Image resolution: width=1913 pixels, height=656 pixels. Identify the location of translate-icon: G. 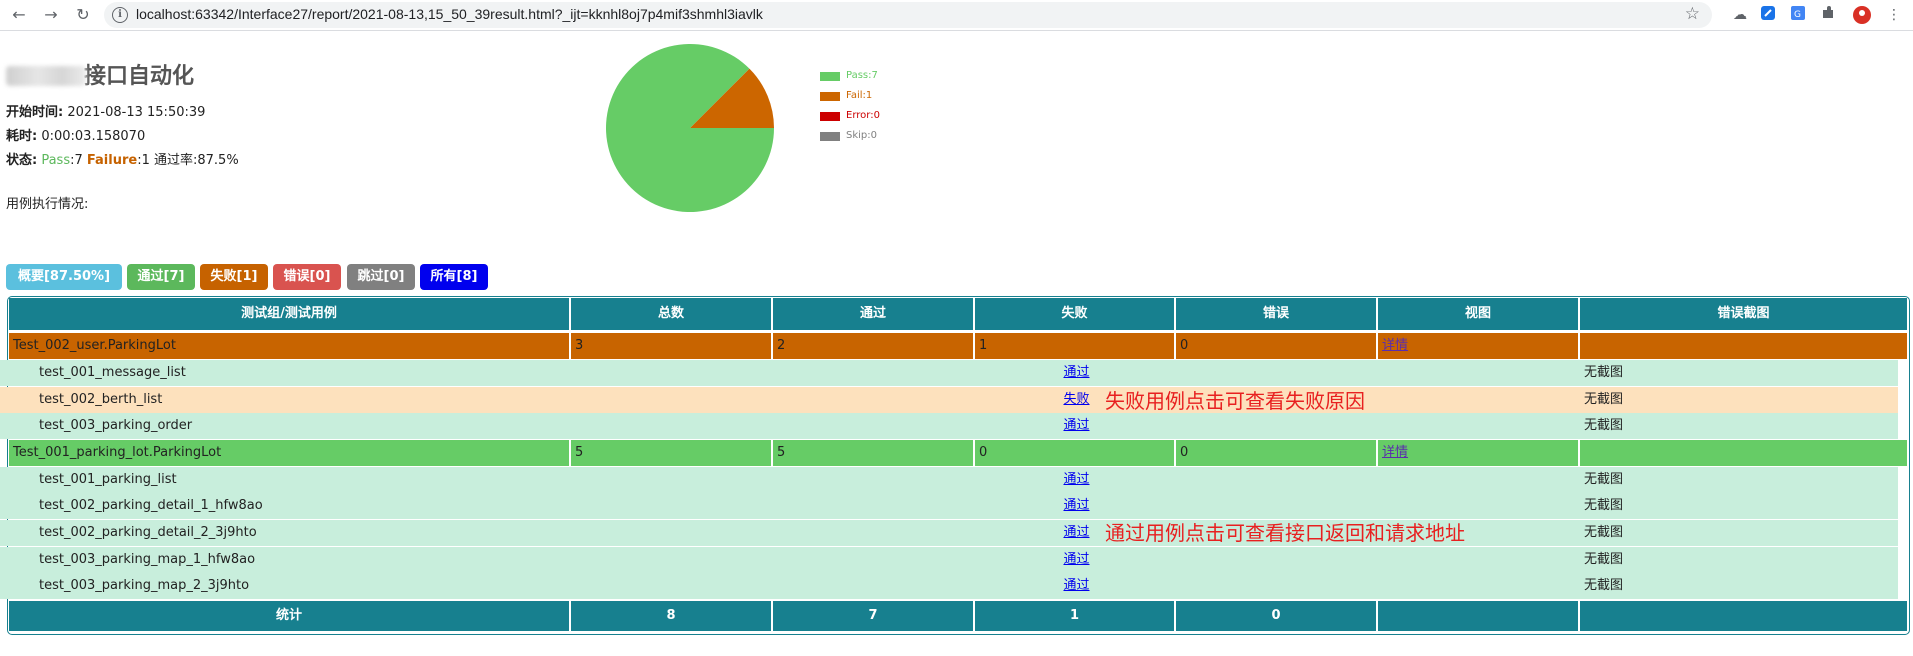
(1798, 15).